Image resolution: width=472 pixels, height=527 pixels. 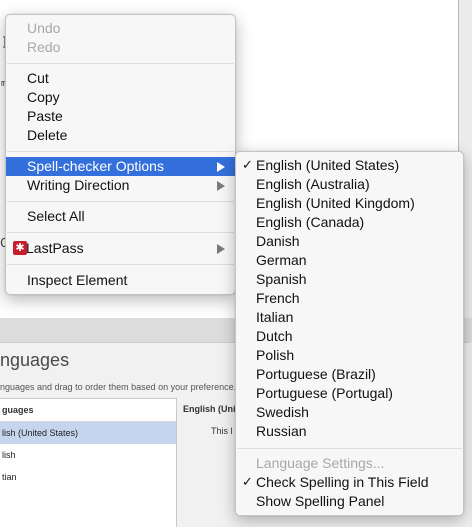 I want to click on language-item-dutch: Dutch, so click(x=349, y=336).